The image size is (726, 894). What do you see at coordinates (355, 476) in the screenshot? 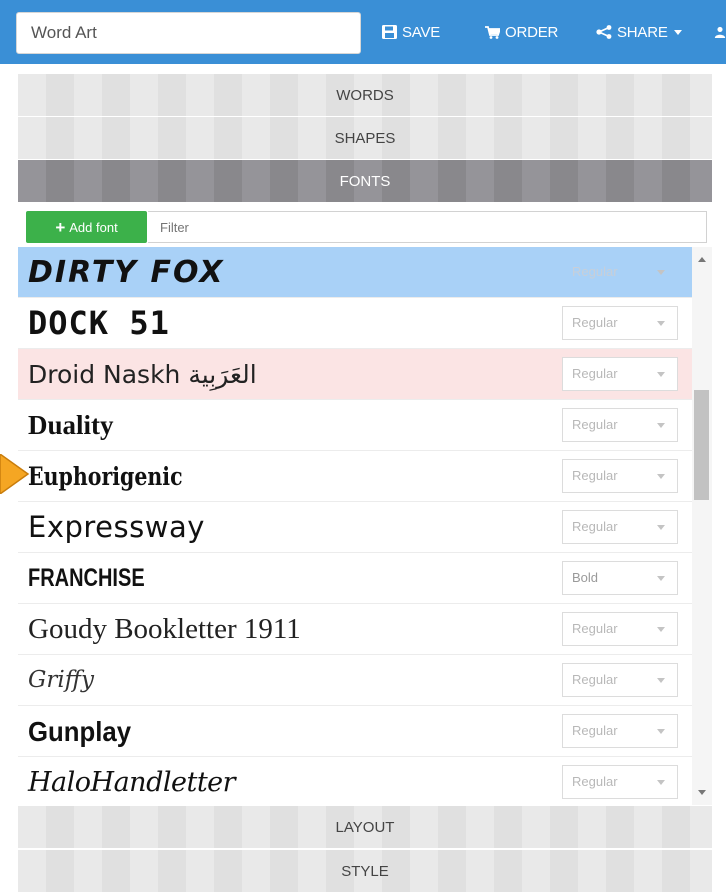
I see `font-row-euphorigenic: Euphorigenic Regular` at bounding box center [355, 476].